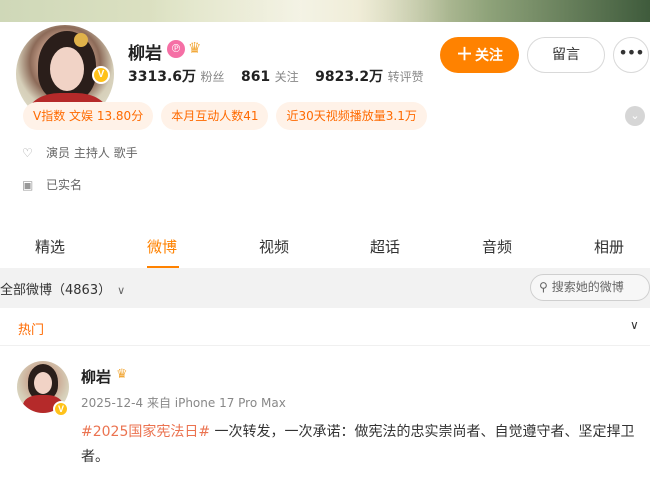  Describe the element at coordinates (325, 245) in the screenshot. I see `tab-bar: 精选 微博 视频 超话 音频 相册` at that location.